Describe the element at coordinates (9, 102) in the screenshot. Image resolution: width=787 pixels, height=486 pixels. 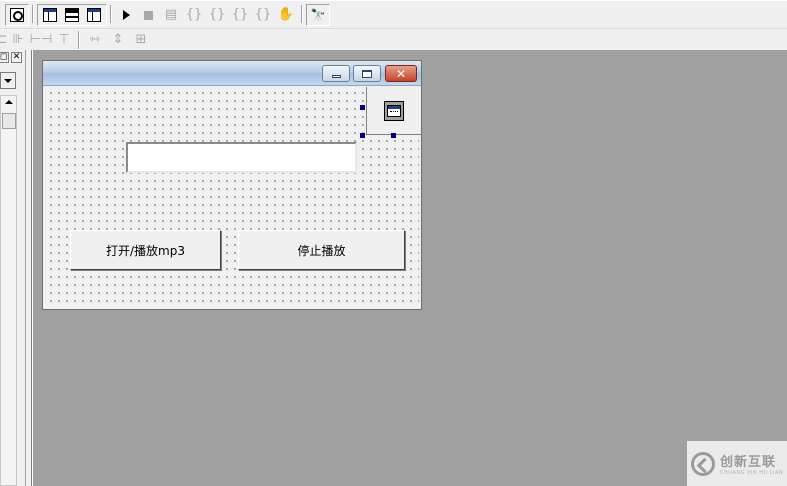
I see `scroll-up-arrow-icon` at that location.